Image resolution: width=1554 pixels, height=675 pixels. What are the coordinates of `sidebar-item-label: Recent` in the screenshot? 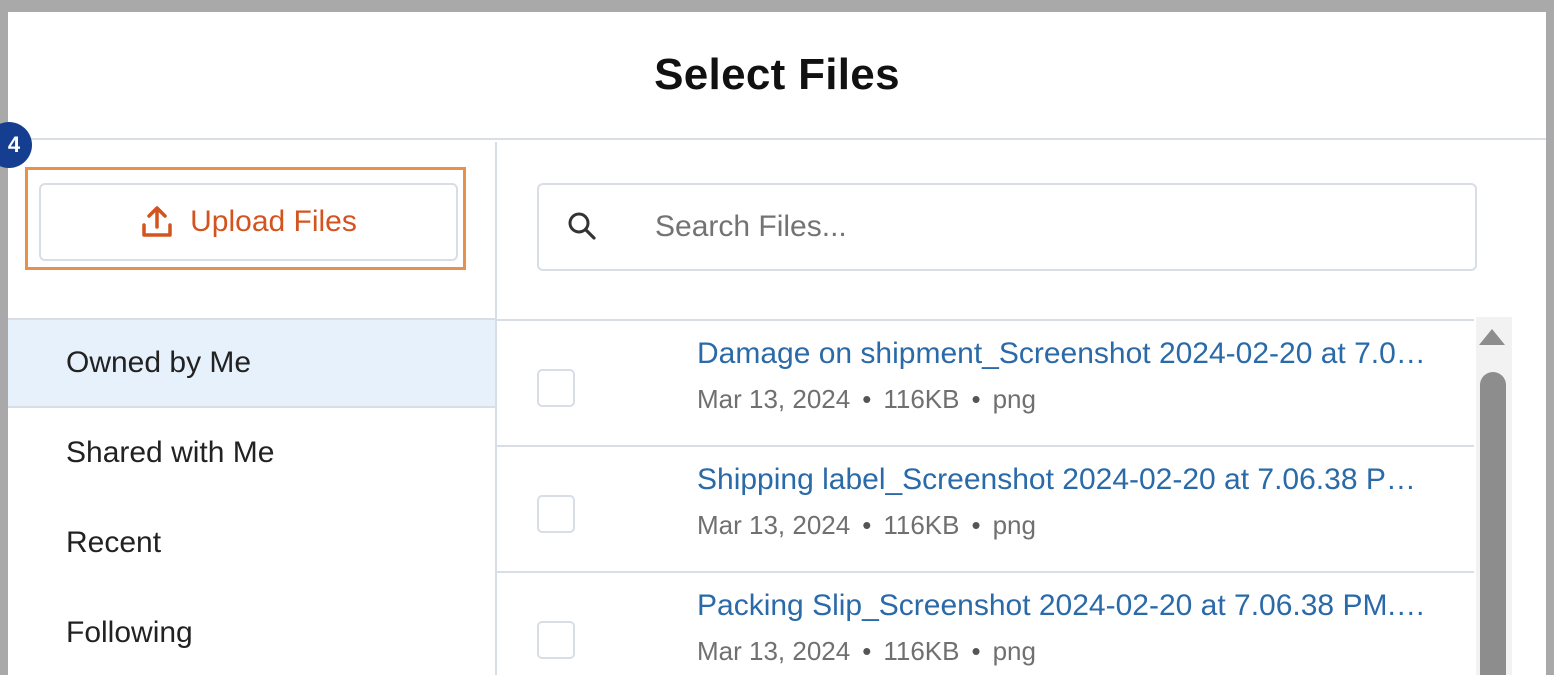 It's located at (114, 542).